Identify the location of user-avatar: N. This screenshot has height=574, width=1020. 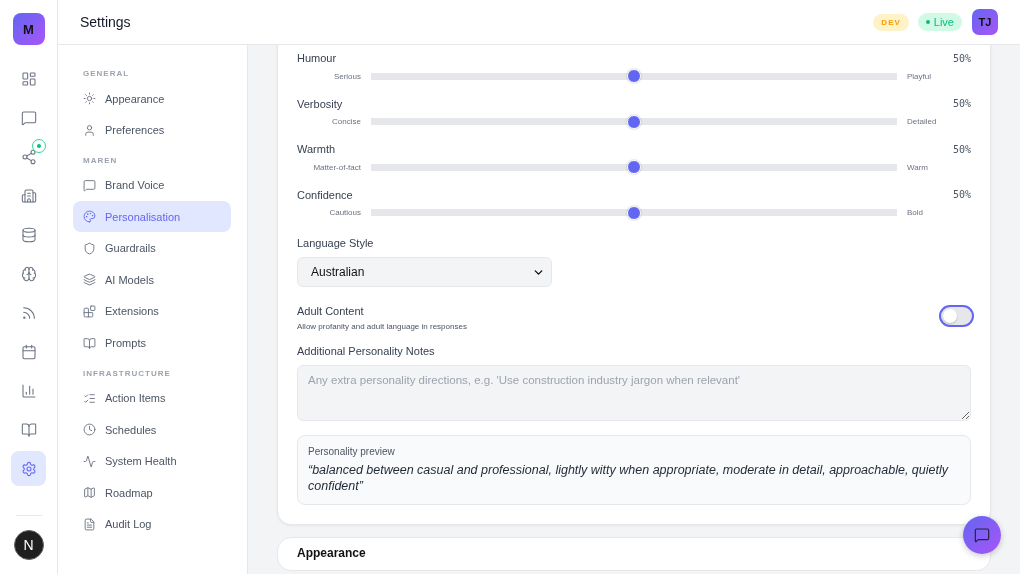
(28, 545).